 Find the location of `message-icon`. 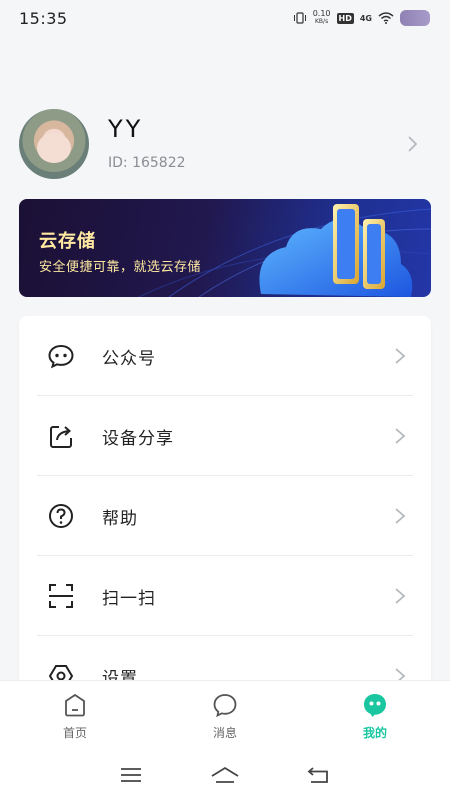

message-icon is located at coordinates (225, 706).